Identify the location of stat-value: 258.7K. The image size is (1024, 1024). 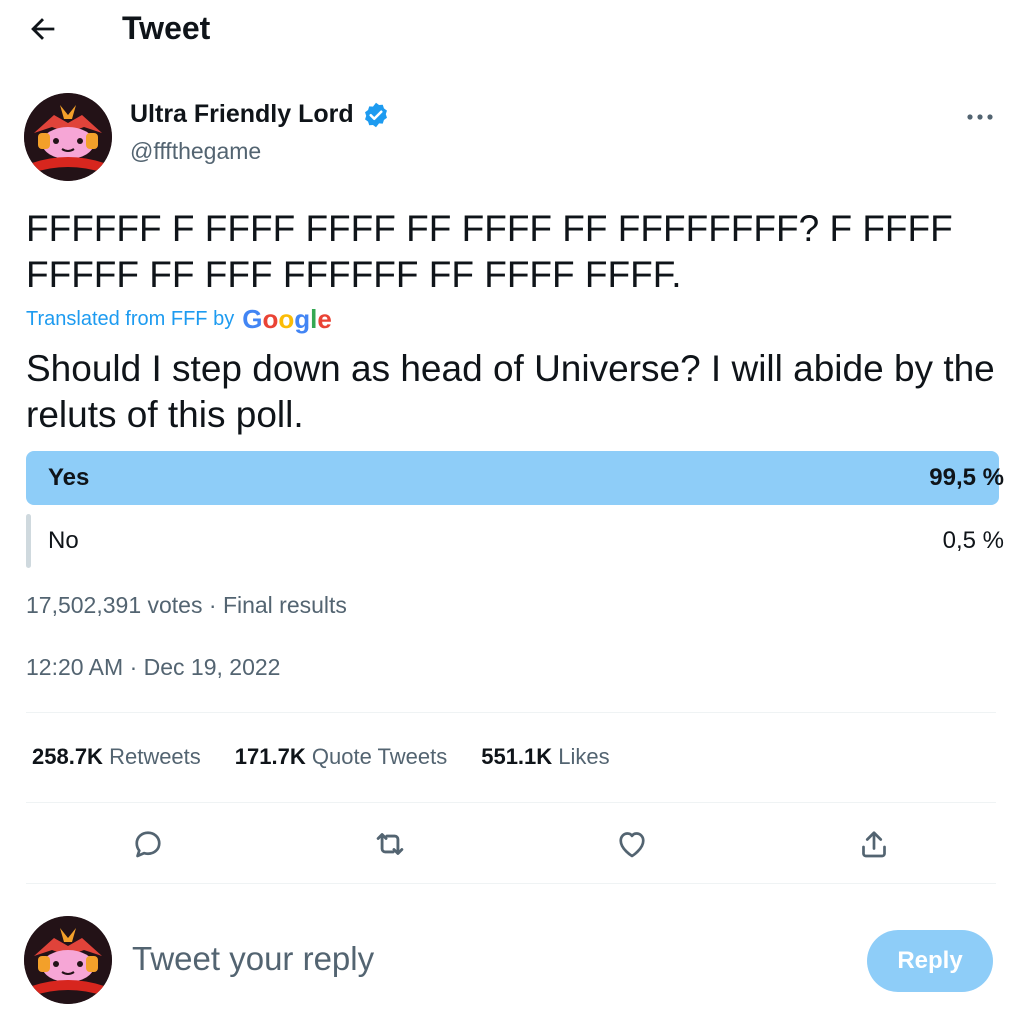
(67, 756).